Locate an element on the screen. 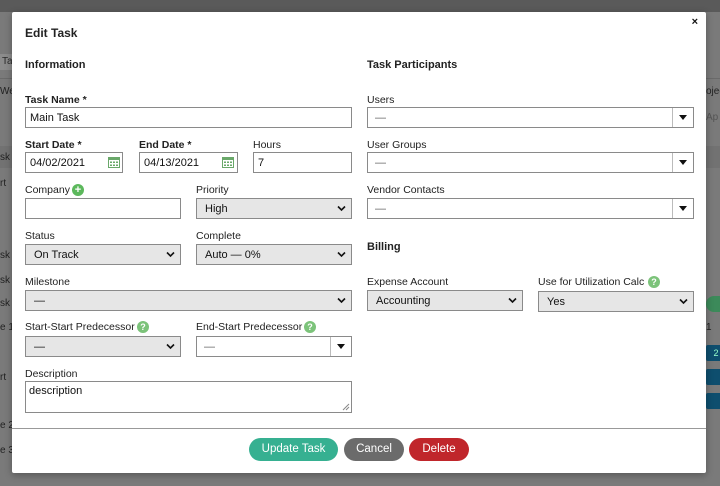  background-chip: 2 is located at coordinates (713, 353).